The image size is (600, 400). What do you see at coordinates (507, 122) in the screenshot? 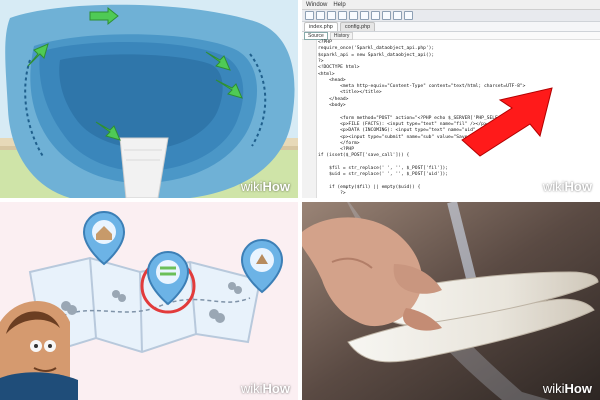
I see `red-arrow-annotation` at bounding box center [507, 122].